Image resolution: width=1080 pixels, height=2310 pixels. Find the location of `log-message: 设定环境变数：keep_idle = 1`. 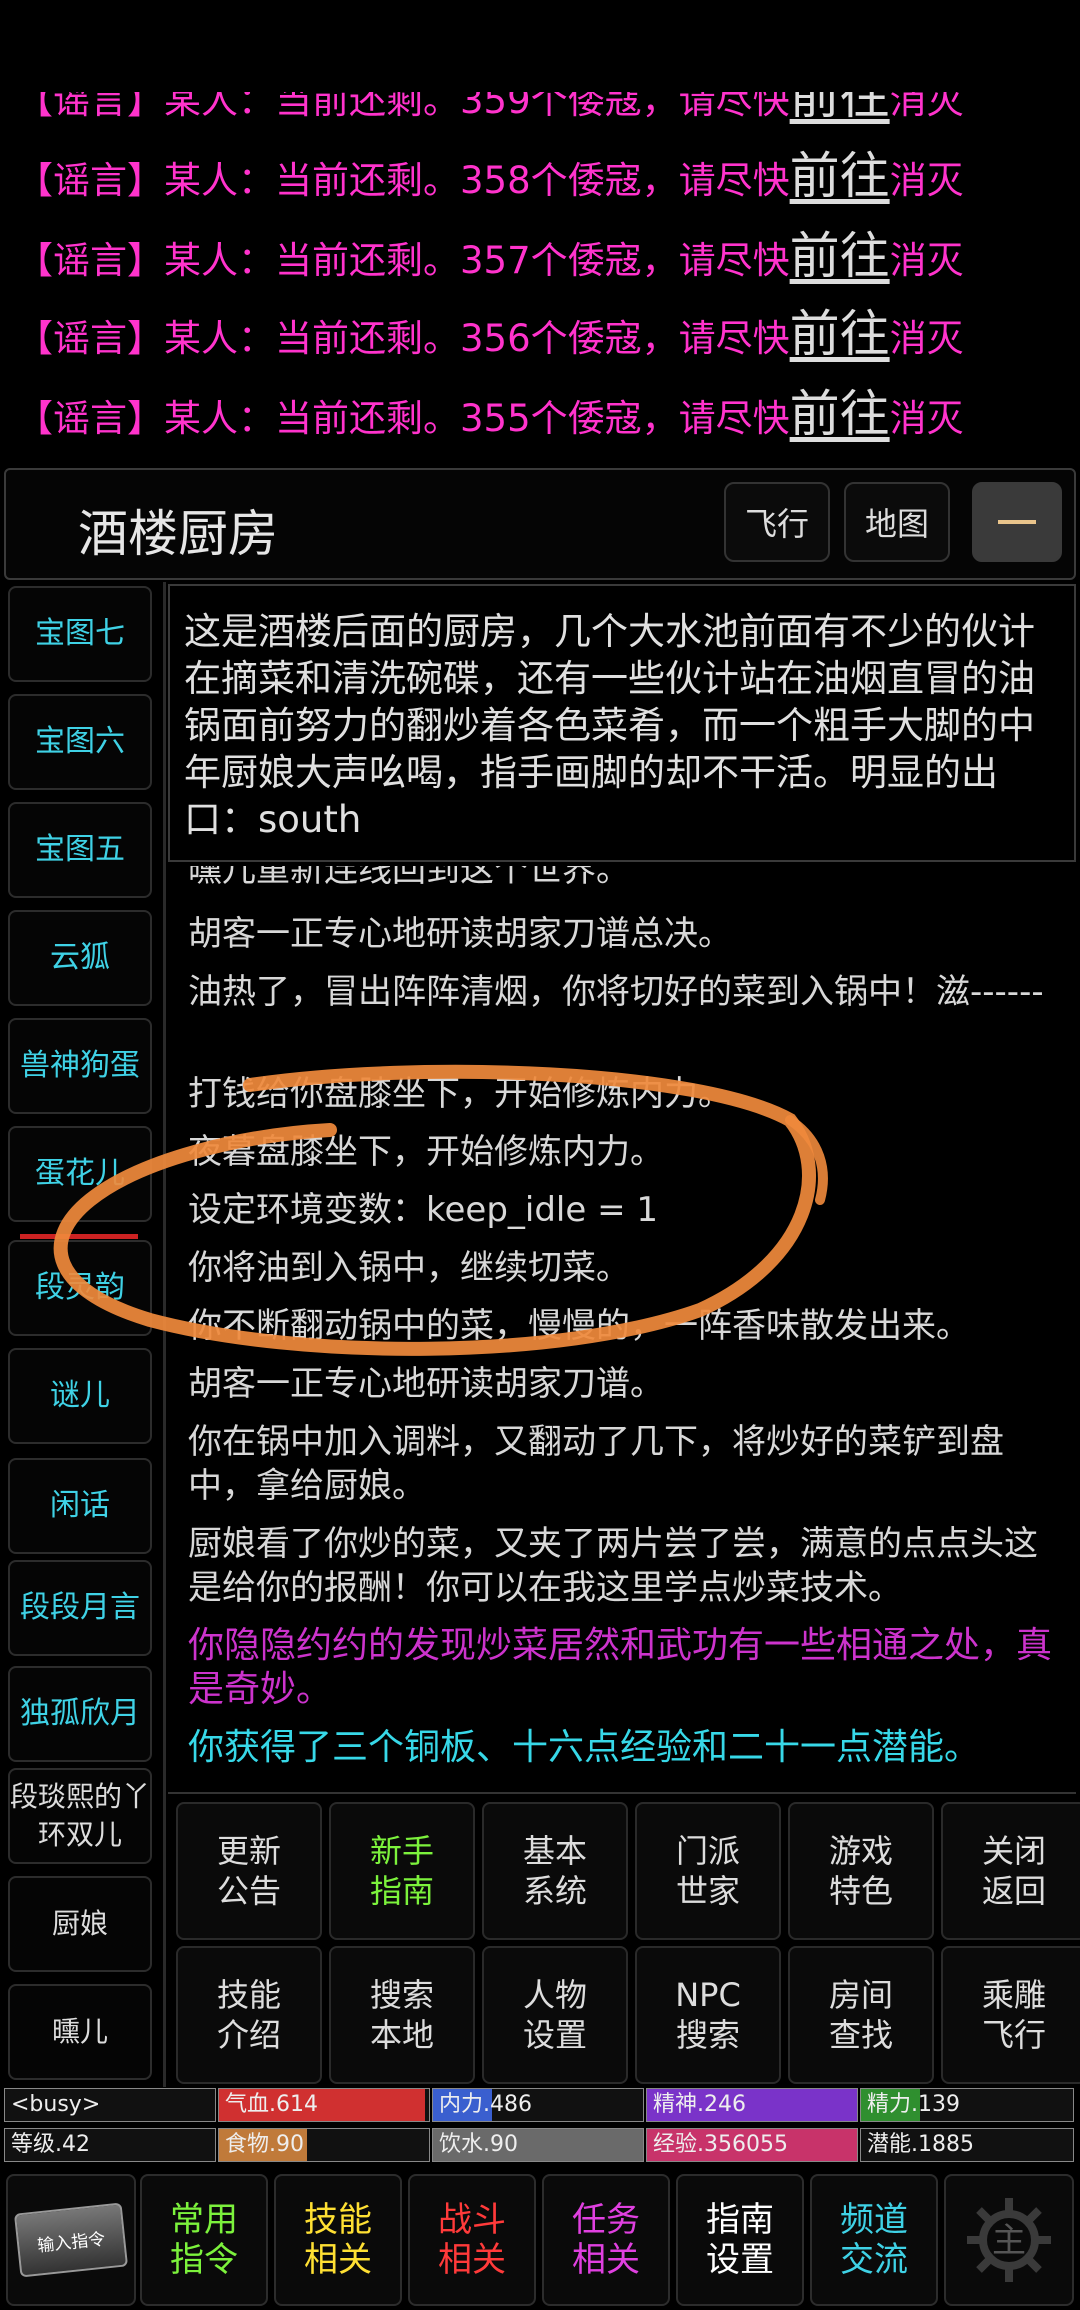

log-message: 设定环境变数：keep_idle = 1 is located at coordinates (423, 1210).